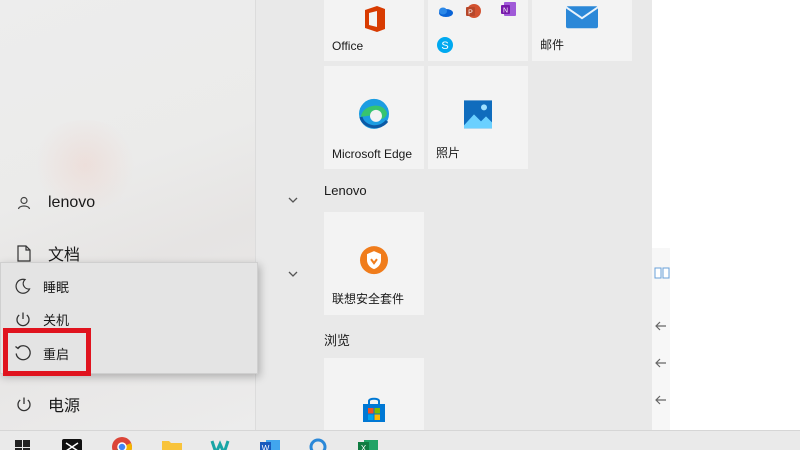 The image size is (800, 450). I want to click on search-icon, so click(318, 442).